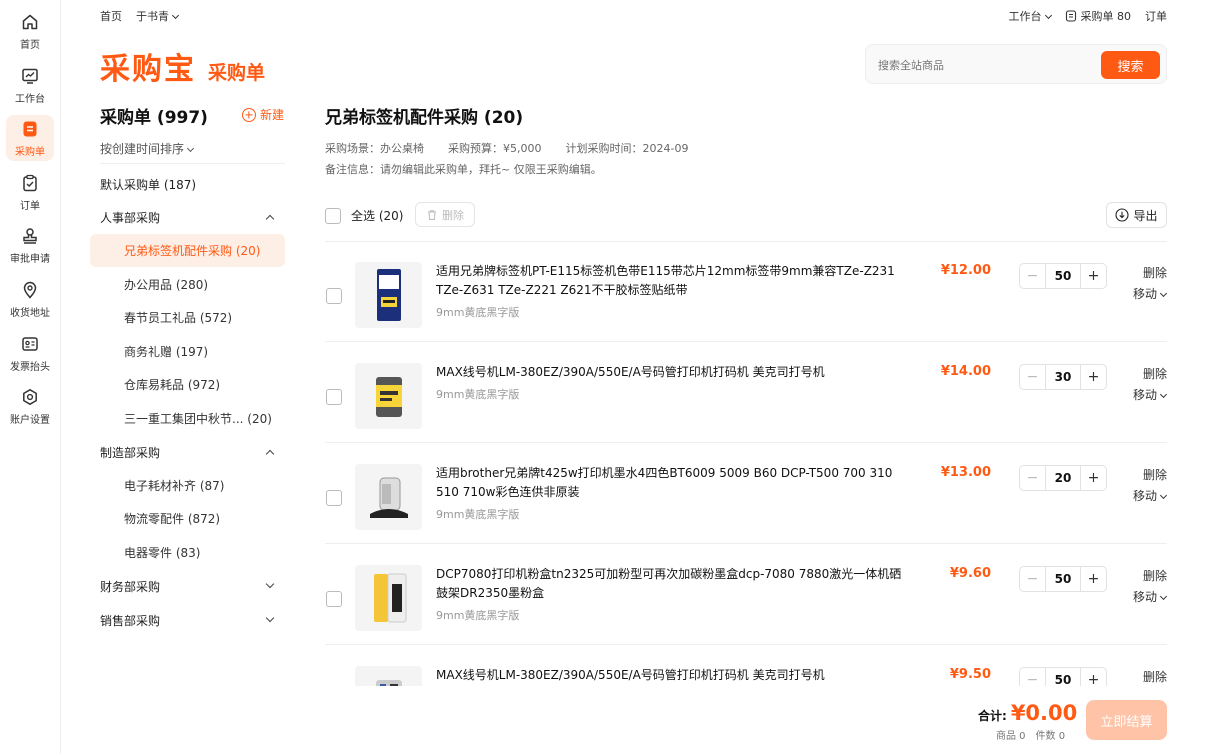  Describe the element at coordinates (166, 285) in the screenshot. I see `sidebar-item-label: 办公用品 (280)` at that location.